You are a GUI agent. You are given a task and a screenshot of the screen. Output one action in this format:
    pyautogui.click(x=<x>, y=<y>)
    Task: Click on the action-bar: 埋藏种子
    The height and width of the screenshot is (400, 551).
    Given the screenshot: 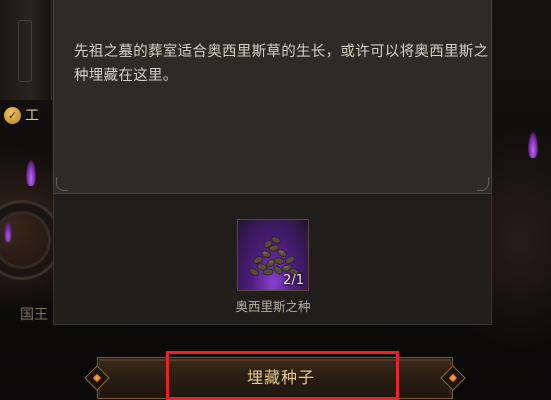 What is the action you would take?
    pyautogui.click(x=275, y=375)
    